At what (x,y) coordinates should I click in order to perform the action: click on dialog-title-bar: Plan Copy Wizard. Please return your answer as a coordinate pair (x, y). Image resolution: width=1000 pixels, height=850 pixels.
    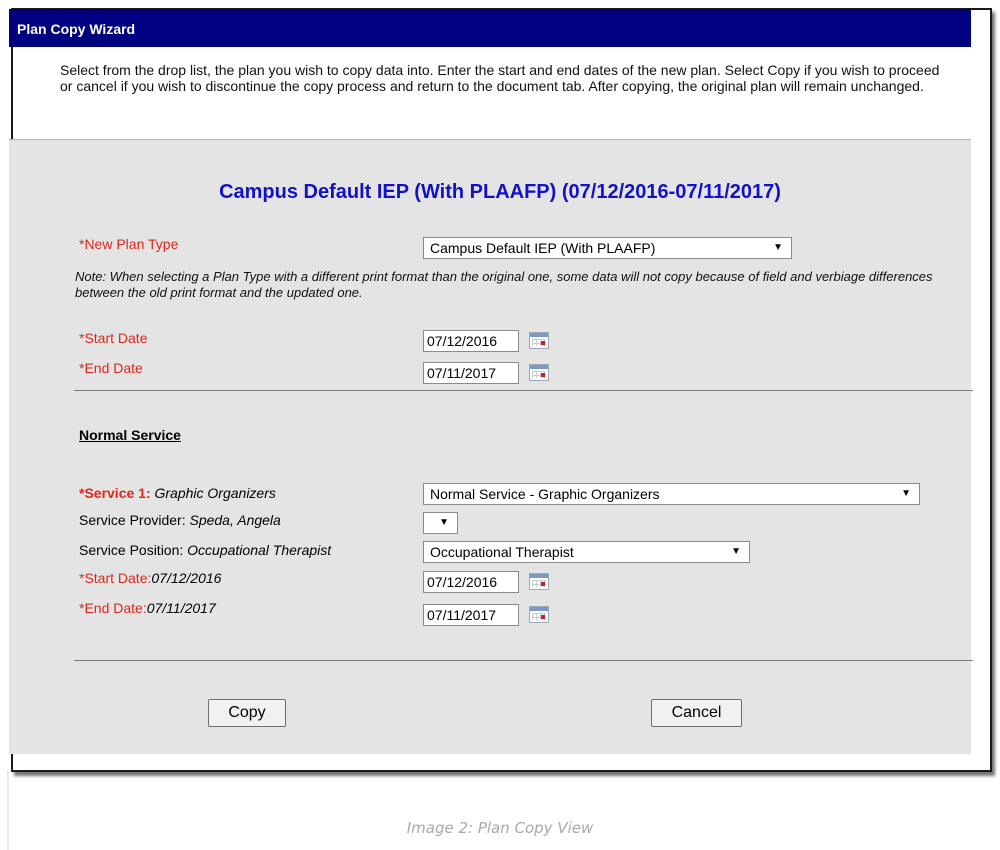
    Looking at the image, I should click on (490, 28).